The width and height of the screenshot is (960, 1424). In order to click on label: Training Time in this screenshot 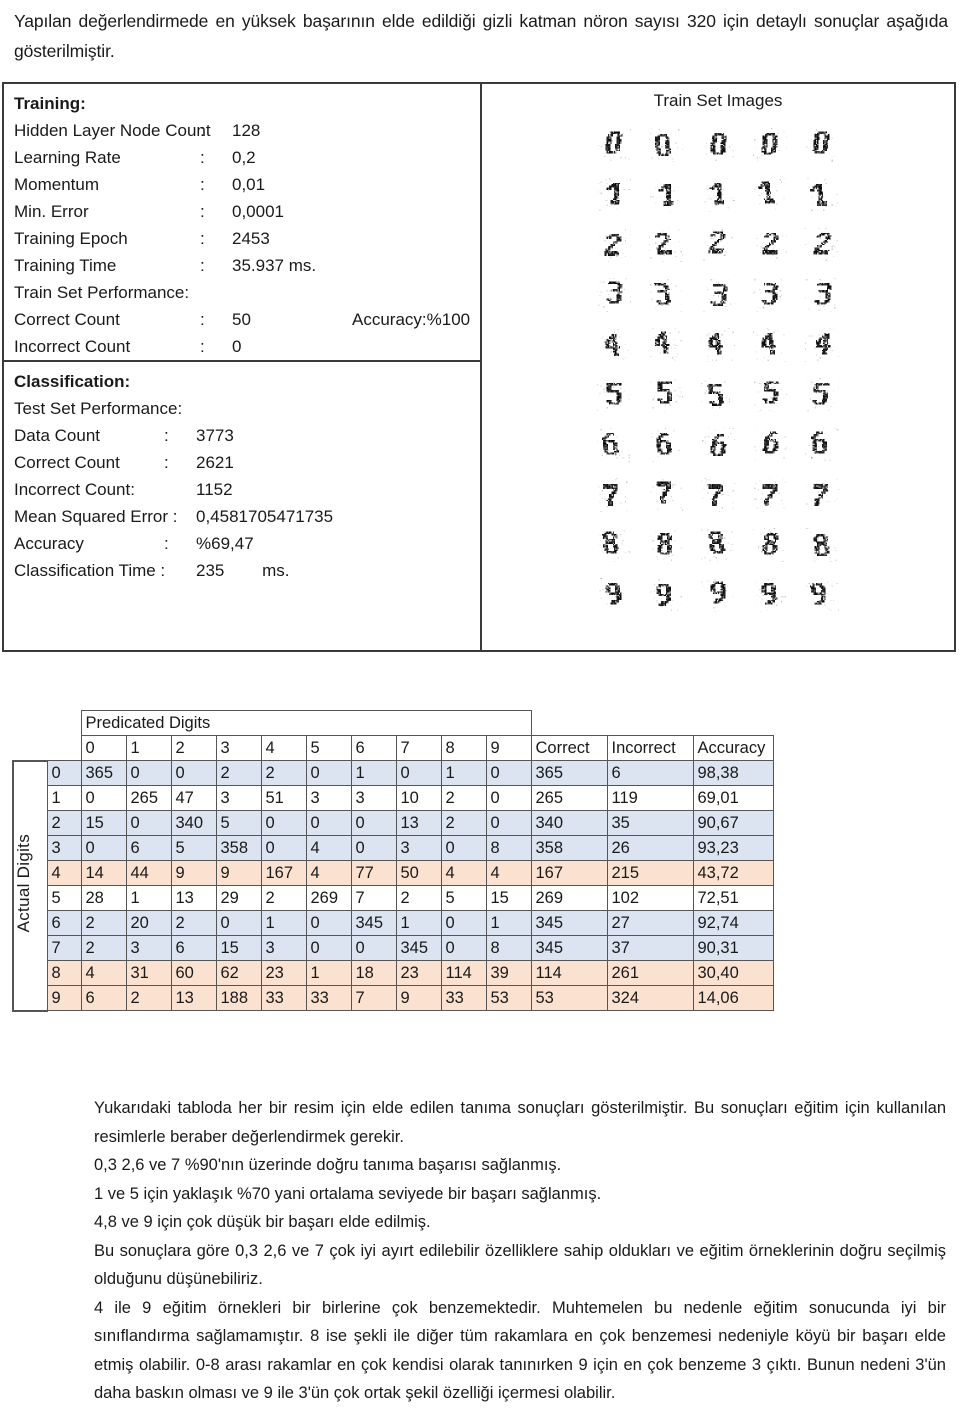, I will do `click(65, 265)`.